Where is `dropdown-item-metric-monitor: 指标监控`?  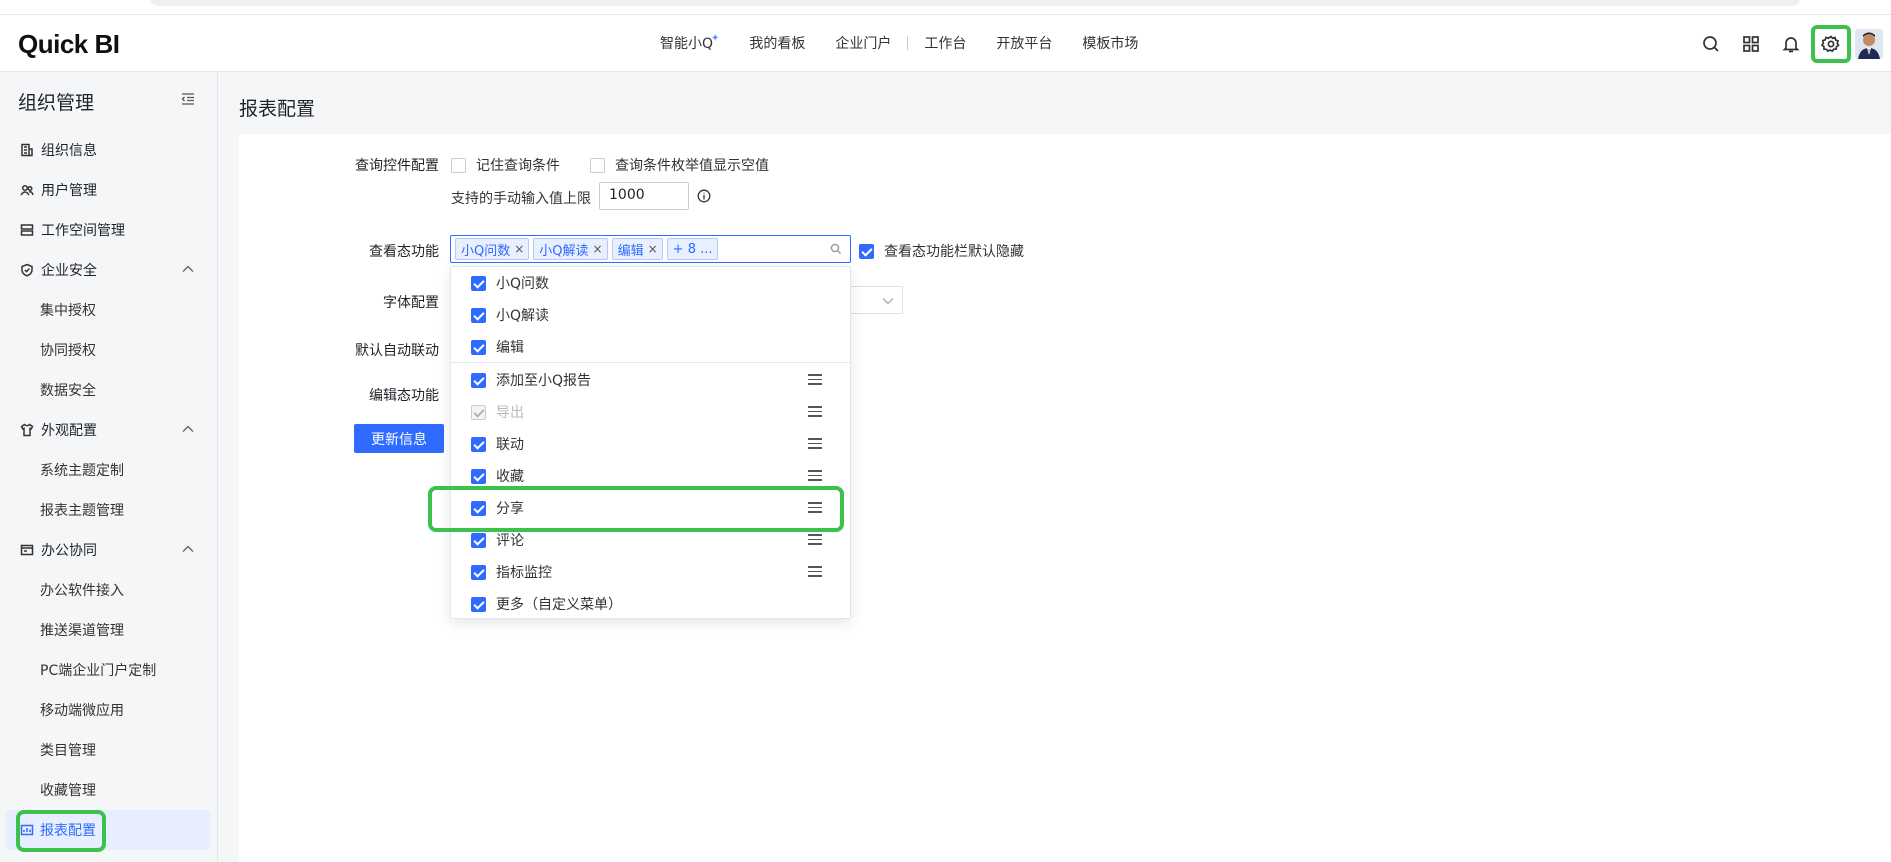
dropdown-item-metric-monitor: 指标监控 is located at coordinates (650, 572).